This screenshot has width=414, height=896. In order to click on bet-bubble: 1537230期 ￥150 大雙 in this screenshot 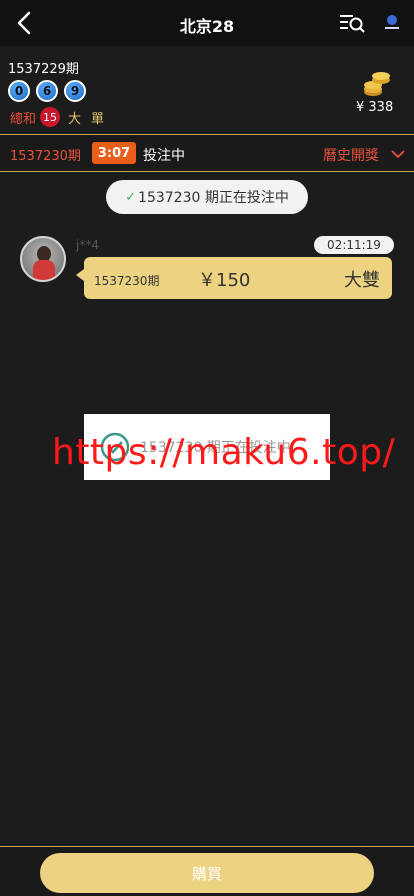, I will do `click(234, 278)`.